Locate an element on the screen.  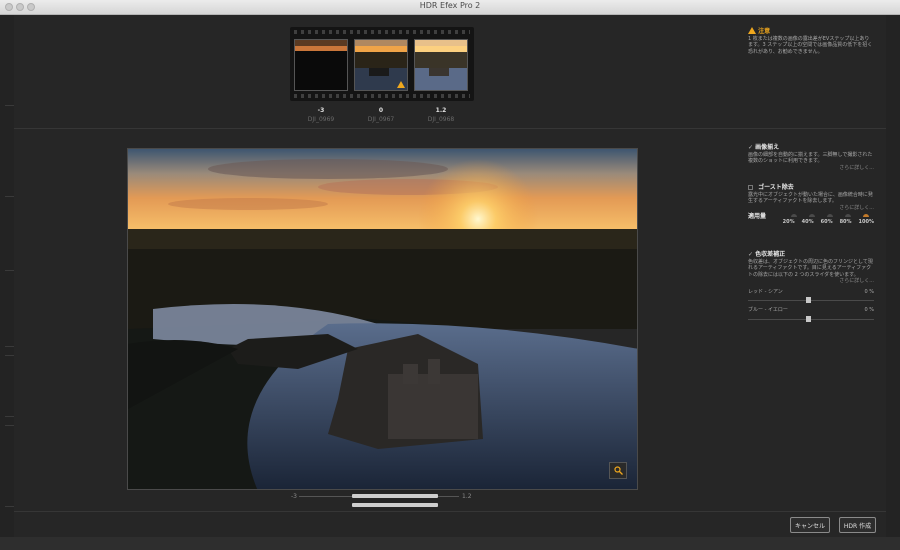
filmstrip is located at coordinates (382, 64).